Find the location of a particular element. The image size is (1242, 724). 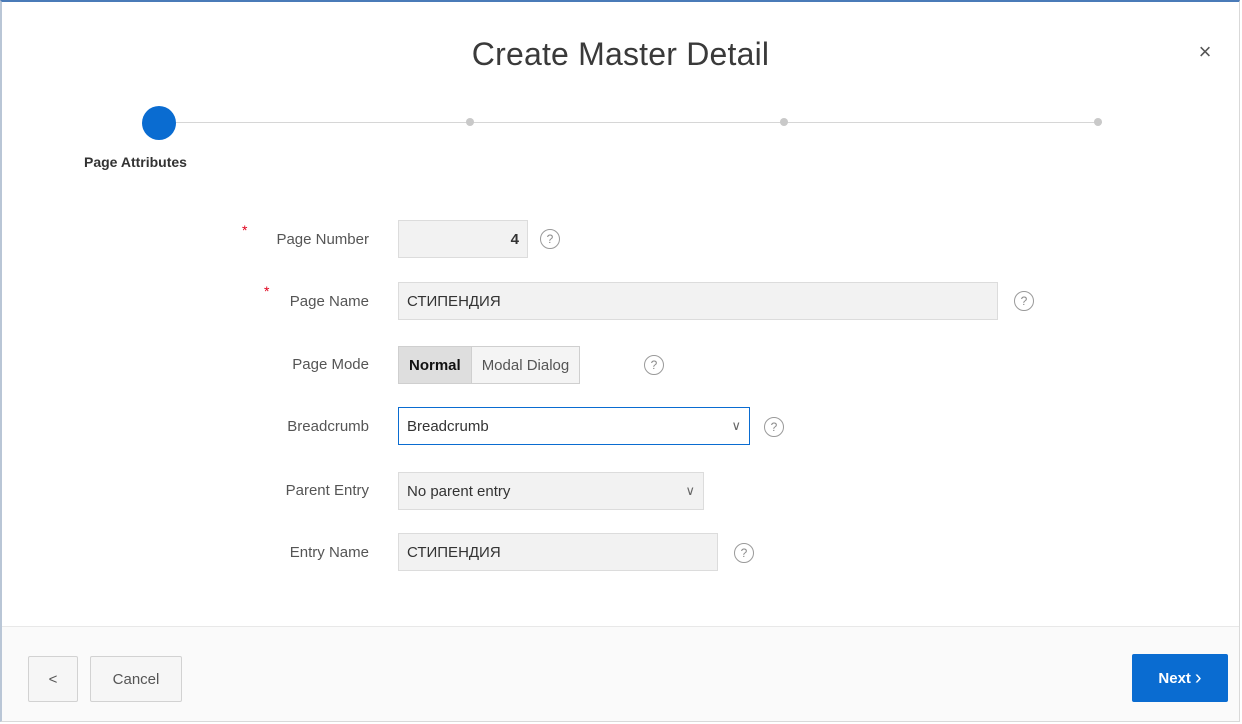

parent-entry-value: No parent entry is located at coordinates (459, 491).